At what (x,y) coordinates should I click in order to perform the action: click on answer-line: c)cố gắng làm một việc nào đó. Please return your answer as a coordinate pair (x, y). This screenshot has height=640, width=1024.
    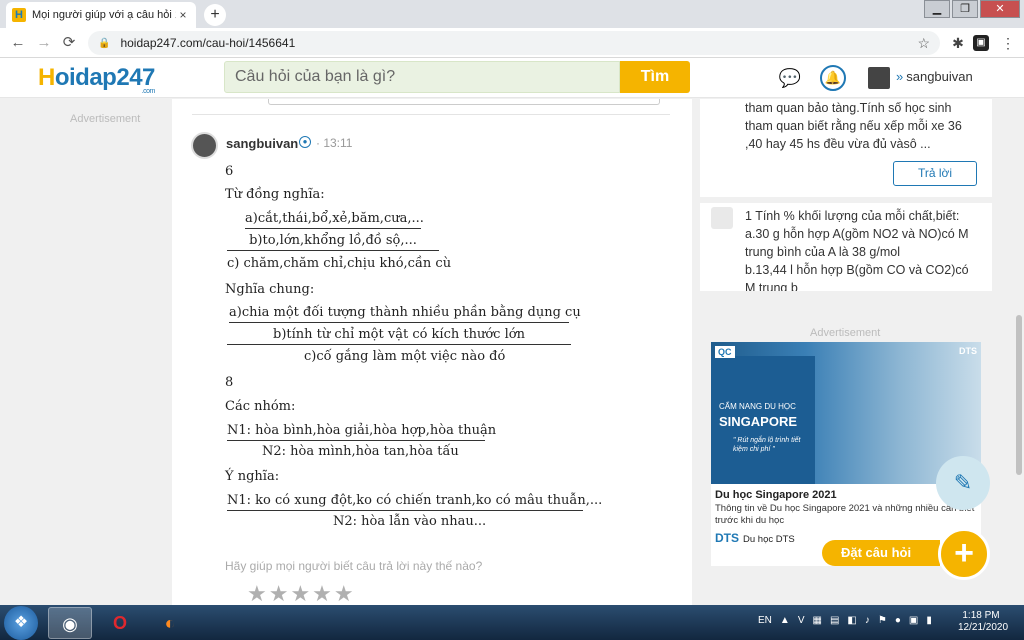
    Looking at the image, I should click on (405, 356).